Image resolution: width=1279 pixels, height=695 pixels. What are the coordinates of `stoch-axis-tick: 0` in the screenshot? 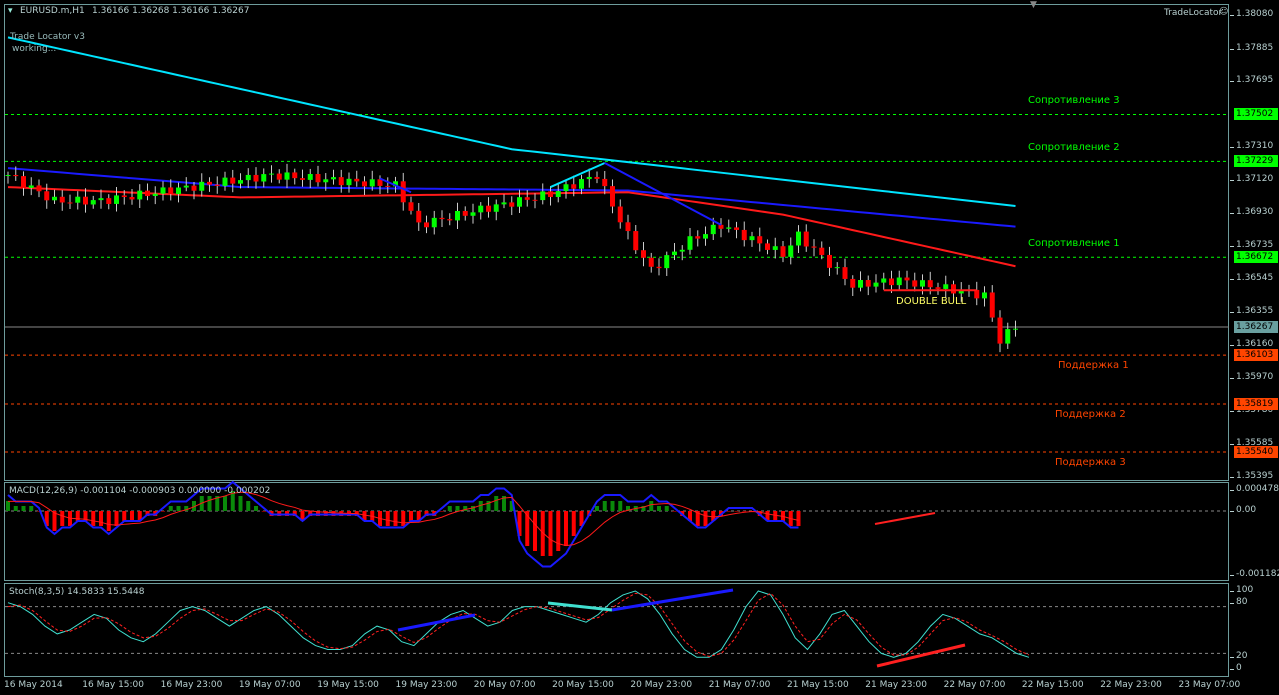 It's located at (1236, 668).